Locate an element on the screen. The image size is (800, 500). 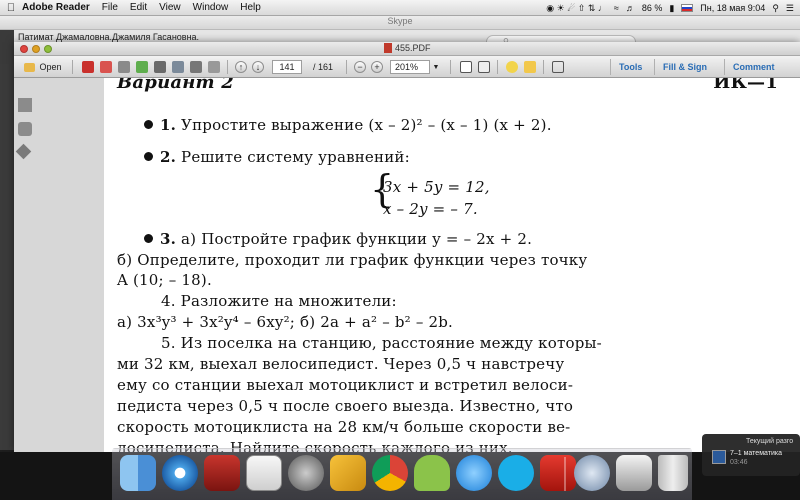
battery-icon: ▮ is located at coordinates (671, 8).